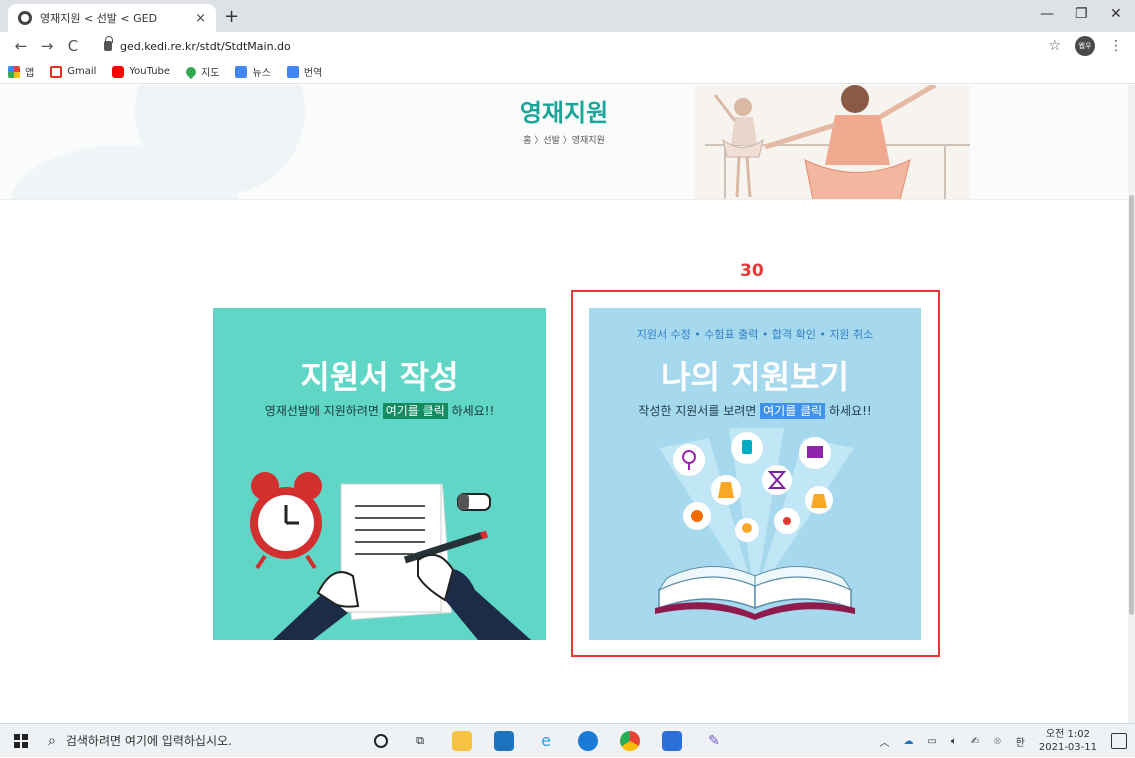  I want to click on page-scrollbar, so click(1131, 404).